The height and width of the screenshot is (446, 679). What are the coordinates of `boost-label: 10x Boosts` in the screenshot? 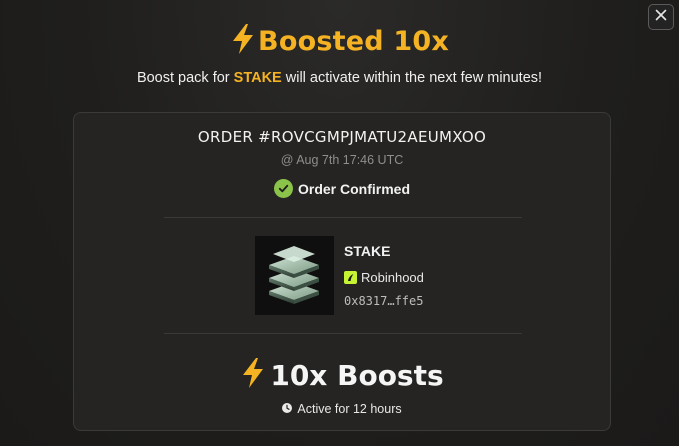 It's located at (357, 375).